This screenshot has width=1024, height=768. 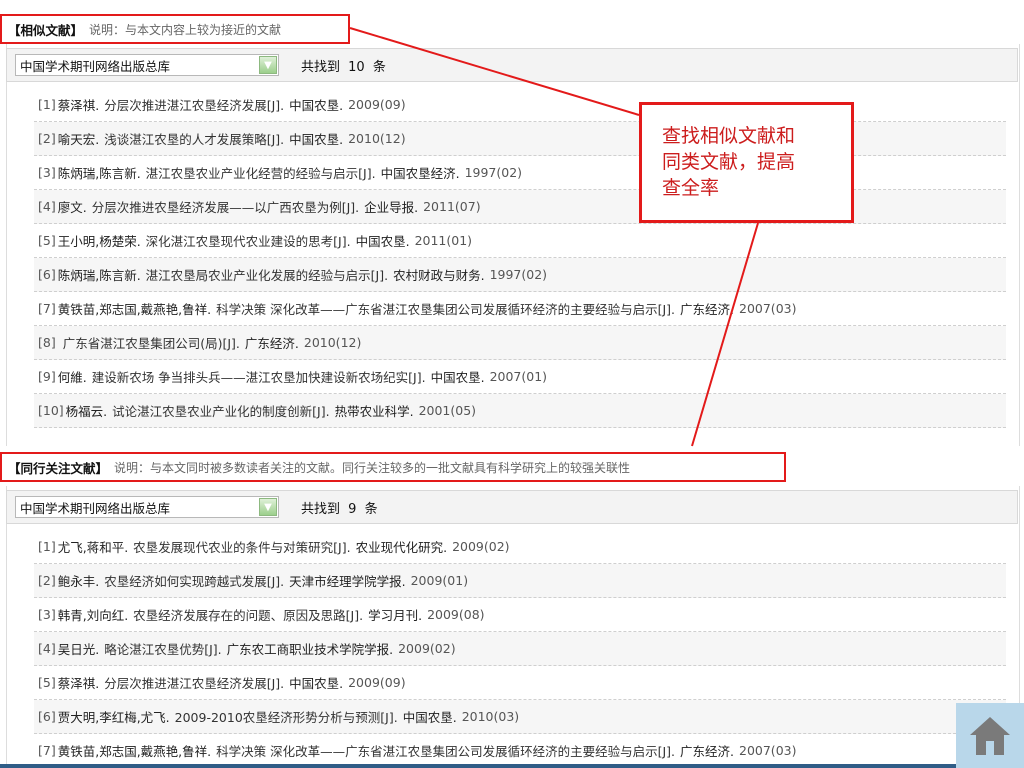 I want to click on list-item: [5] 蔡泽祺. 分层次推进湛江农垦经济发展[J]. 中国农垦. 2009(09), so click(x=520, y=683).